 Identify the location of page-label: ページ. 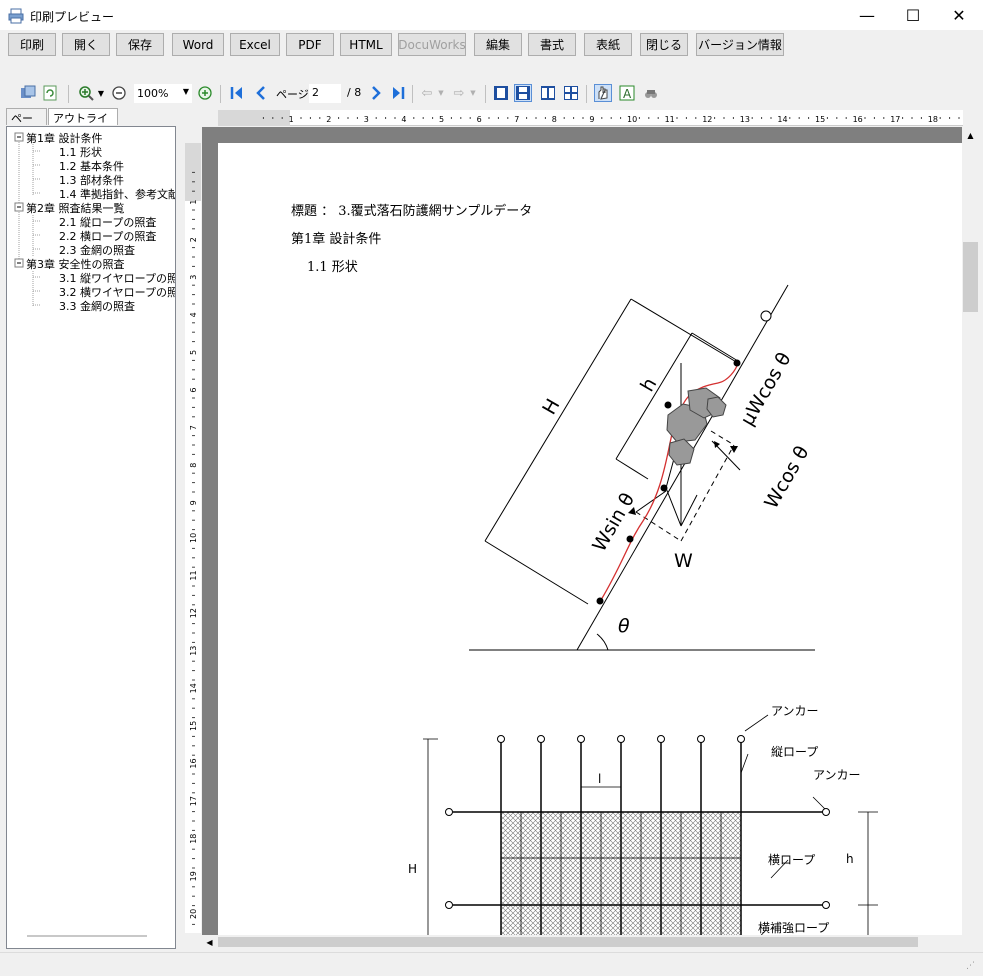
(292, 94).